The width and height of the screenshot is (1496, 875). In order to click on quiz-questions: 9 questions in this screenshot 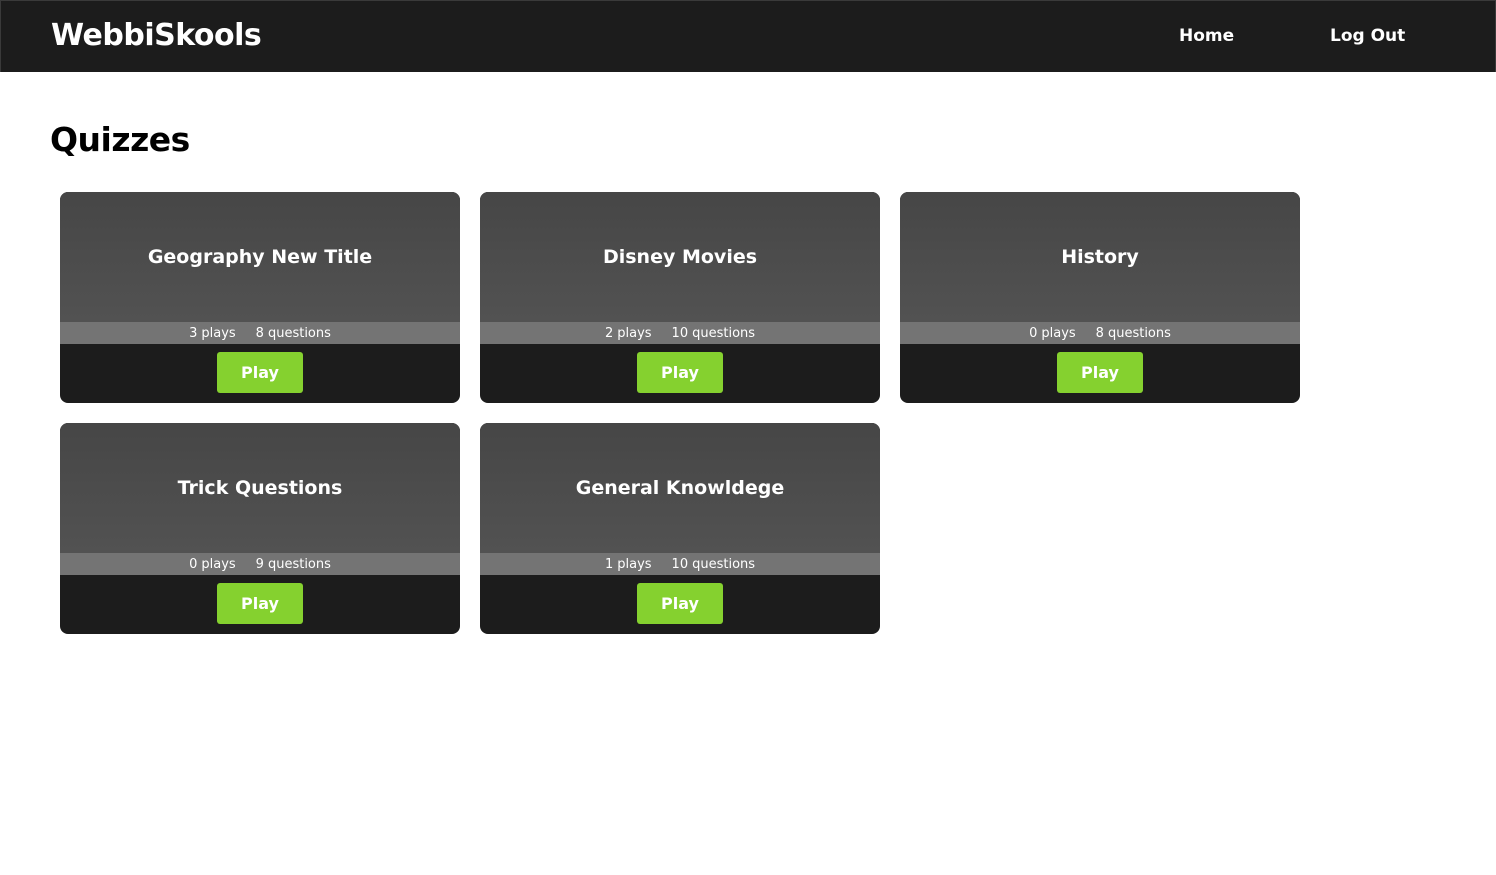, I will do `click(293, 564)`.